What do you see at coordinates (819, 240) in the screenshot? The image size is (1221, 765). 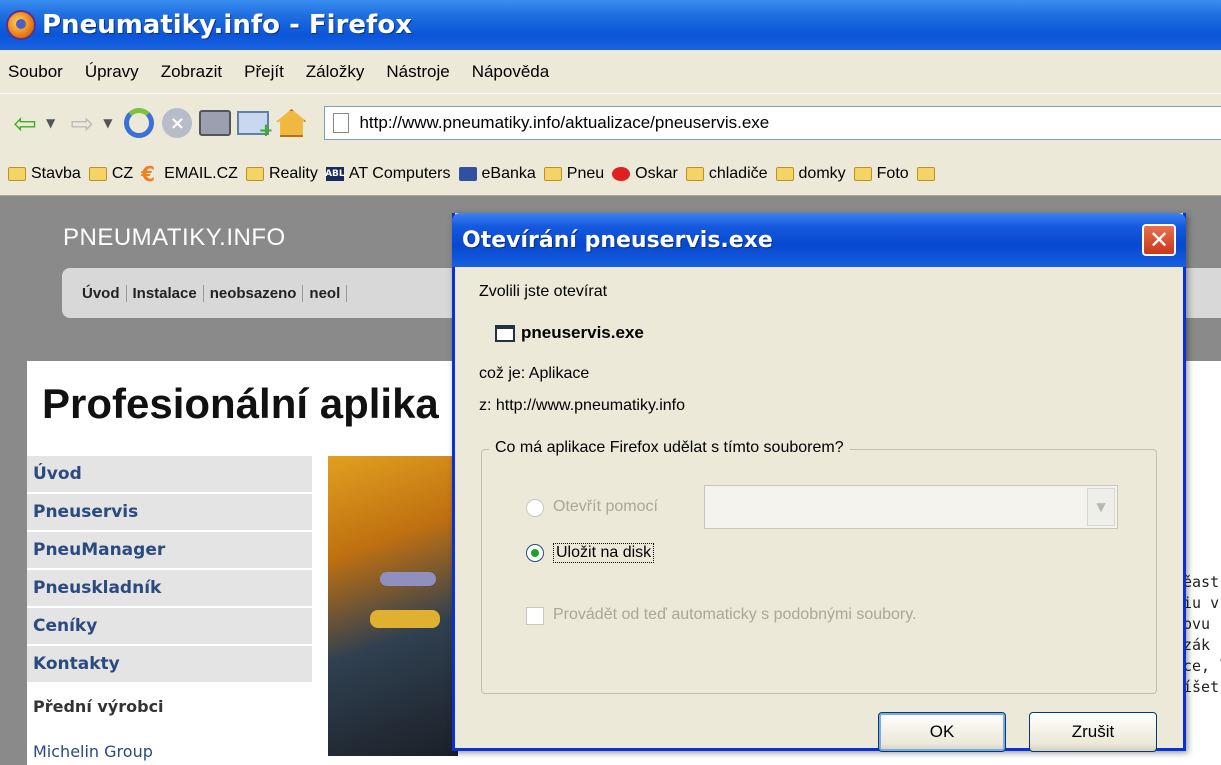 I see `dialog-titlebar: Otevírání pneuservis.exe ✕` at bounding box center [819, 240].